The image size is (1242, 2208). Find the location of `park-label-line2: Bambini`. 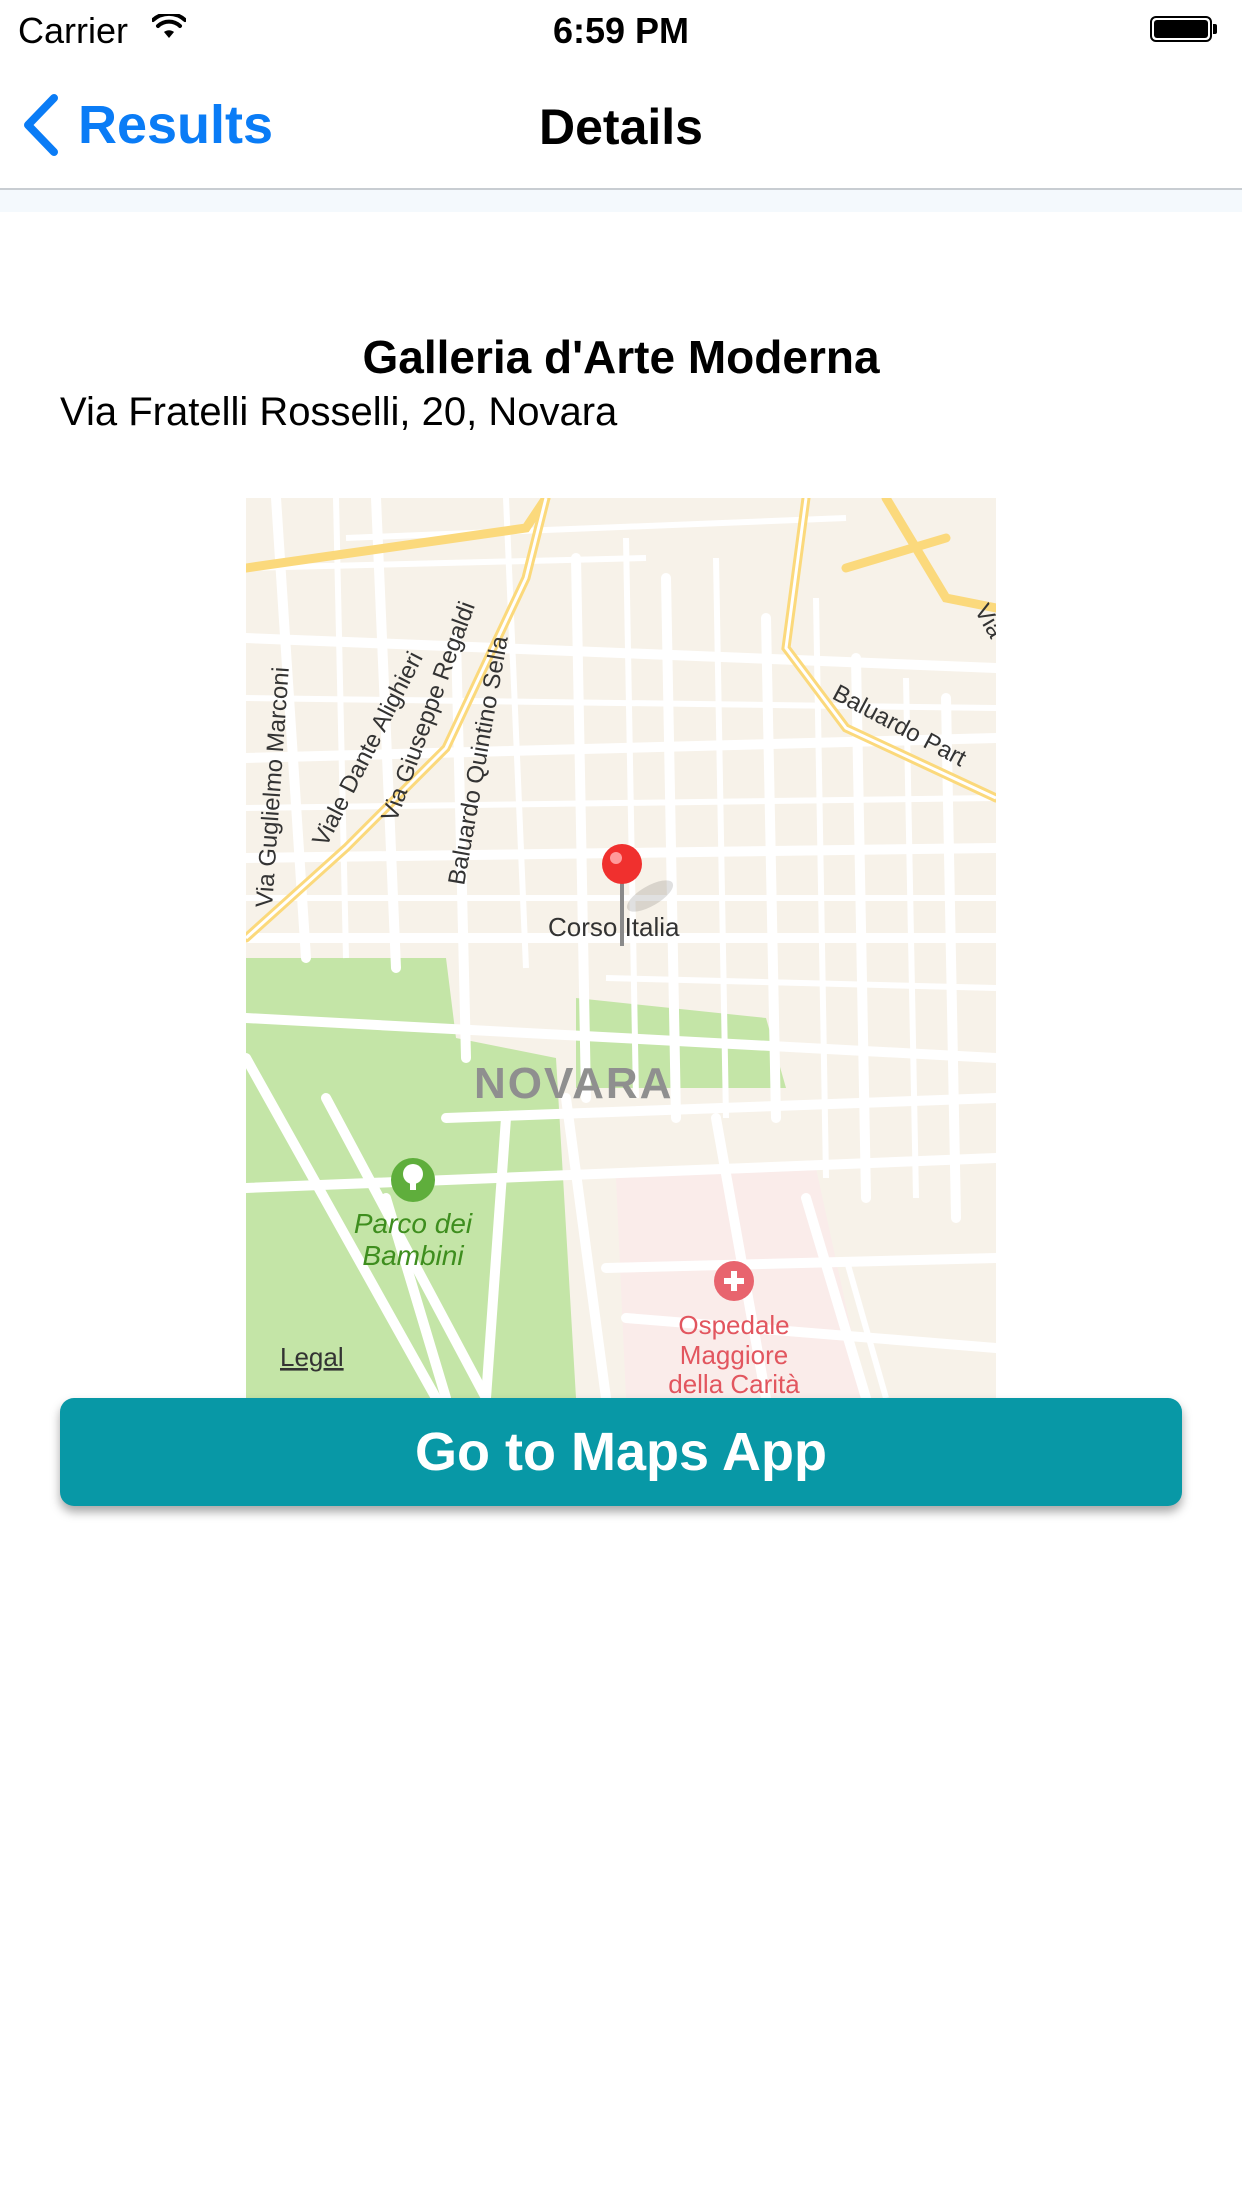

park-label-line2: Bambini is located at coordinates (413, 1255).